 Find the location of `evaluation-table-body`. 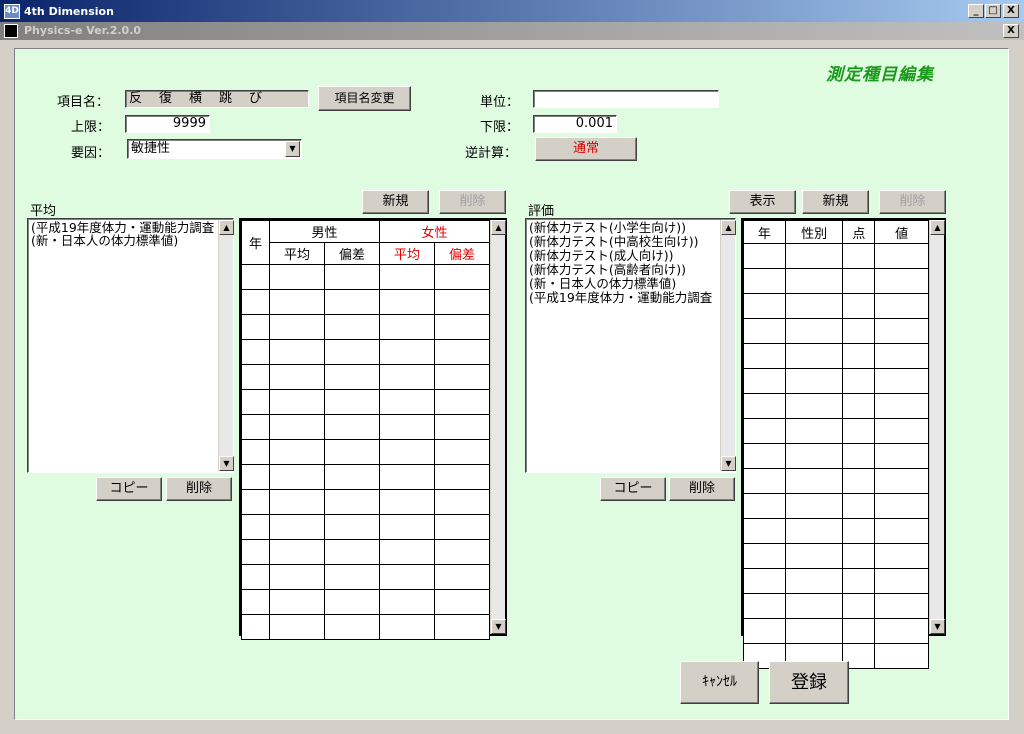

evaluation-table-body is located at coordinates (836, 456).